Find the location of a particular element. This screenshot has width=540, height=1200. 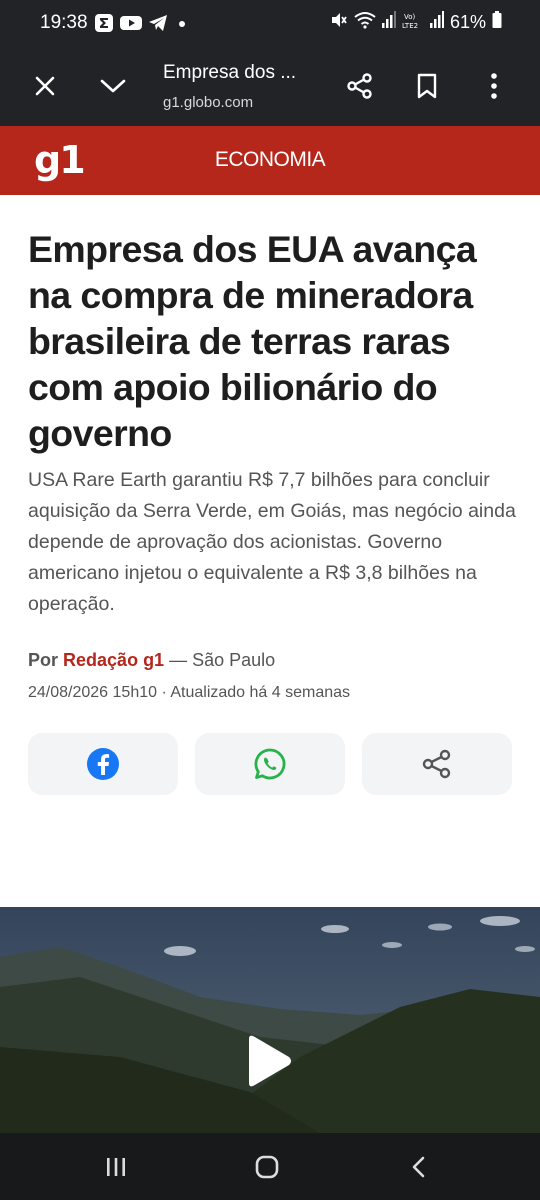

system-status: Vo) LTE2 61% is located at coordinates (416, 22).